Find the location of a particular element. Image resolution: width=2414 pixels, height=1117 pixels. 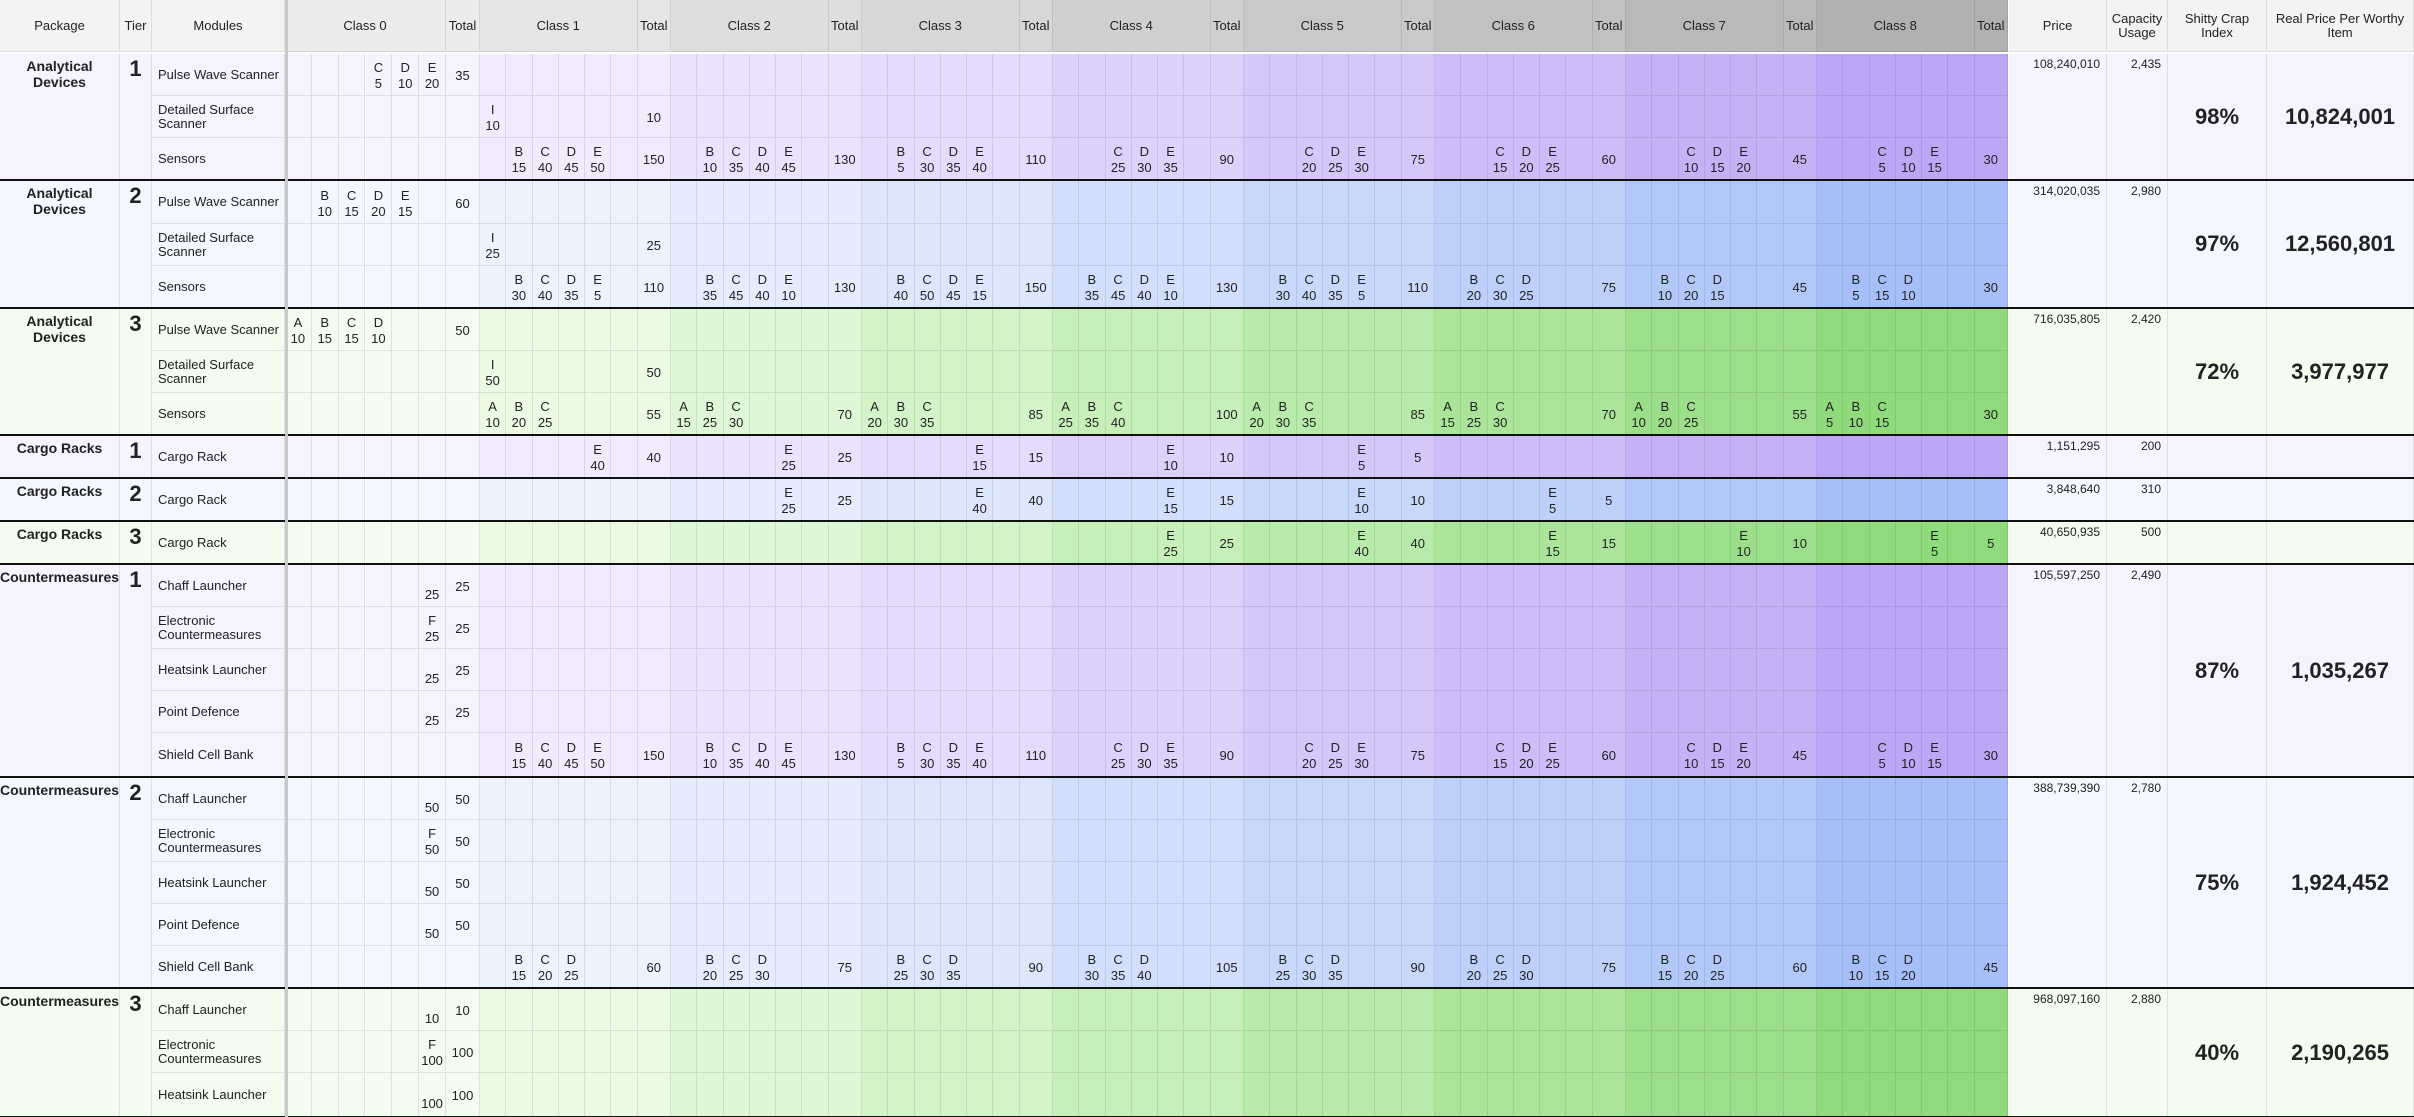

class-subcell: E 50 is located at coordinates (598, 159).